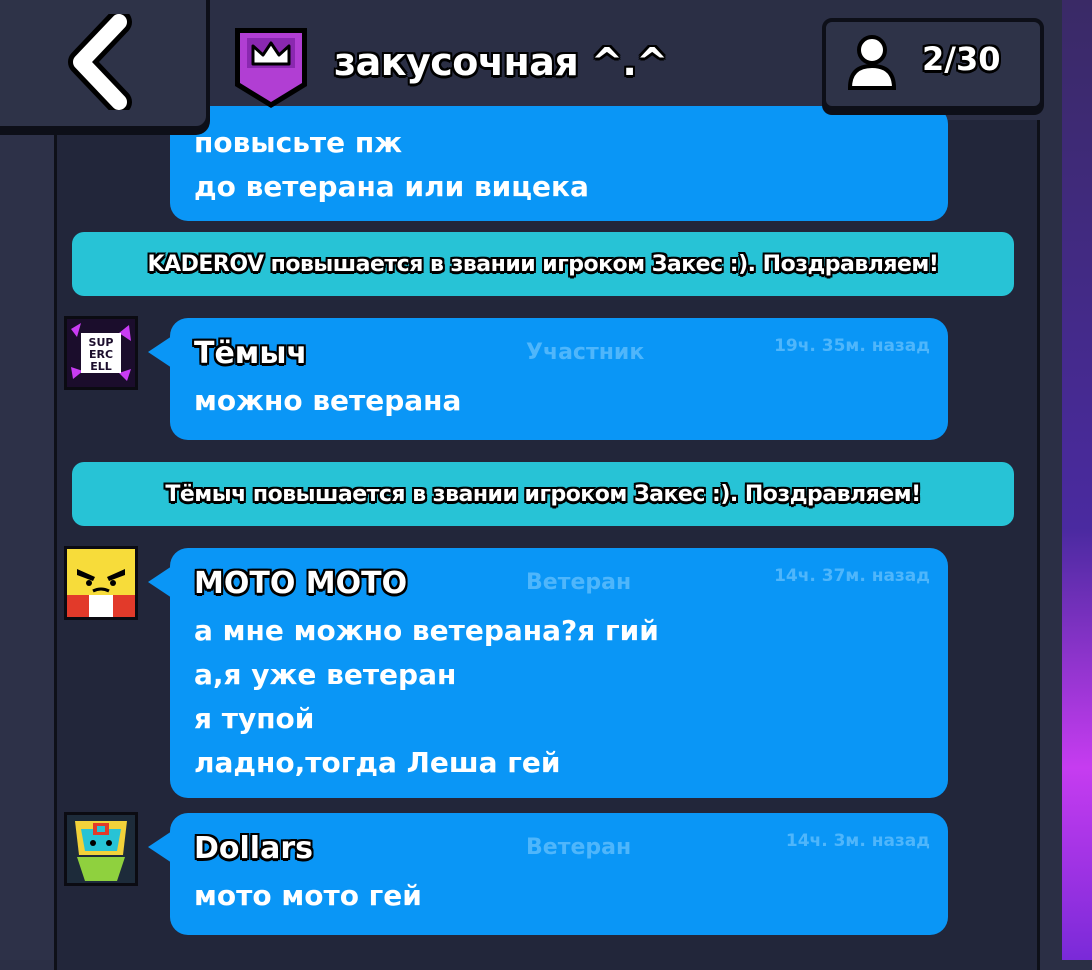  Describe the element at coordinates (300, 583) in the screenshot. I see `message-author: МОТО МОТО` at that location.